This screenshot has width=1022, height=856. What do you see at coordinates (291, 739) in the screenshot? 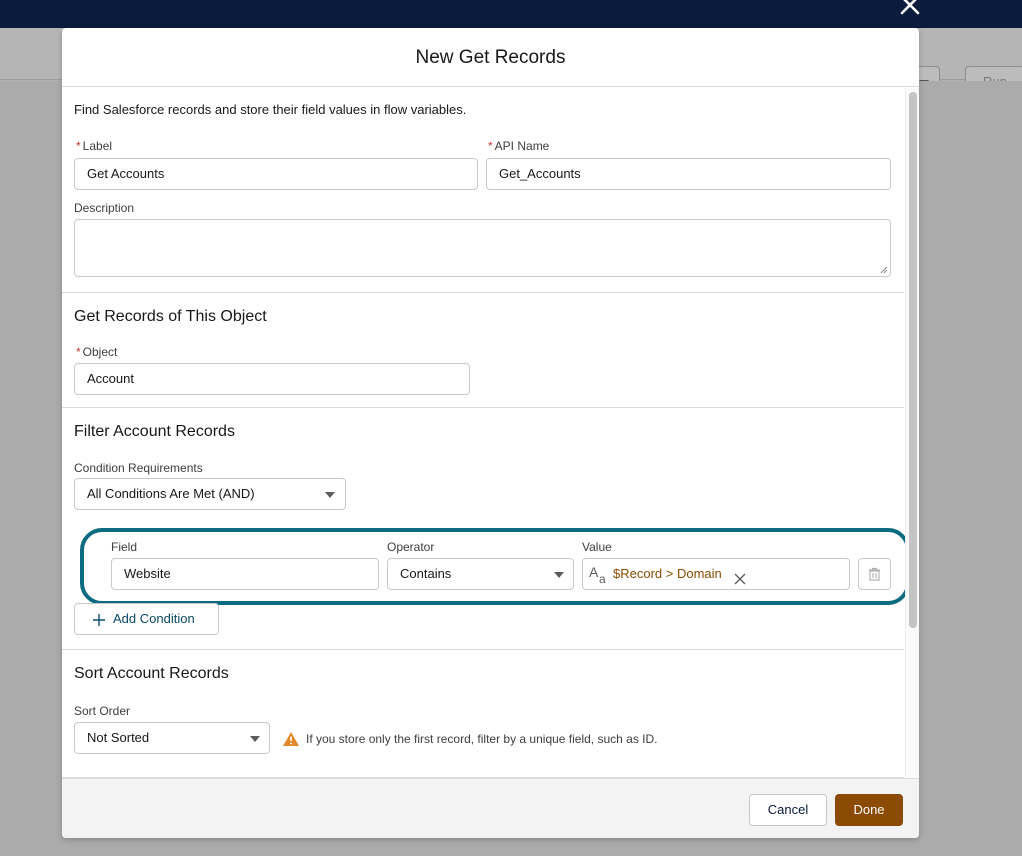
I see `warning-icon` at bounding box center [291, 739].